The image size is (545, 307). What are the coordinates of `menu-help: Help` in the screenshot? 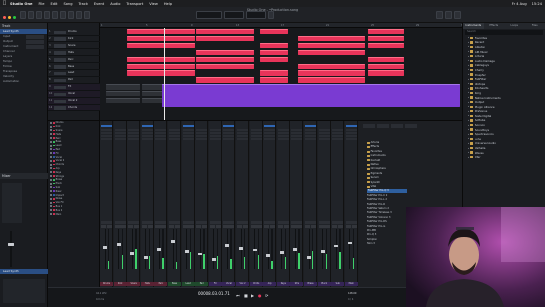 It's located at (168, 4).